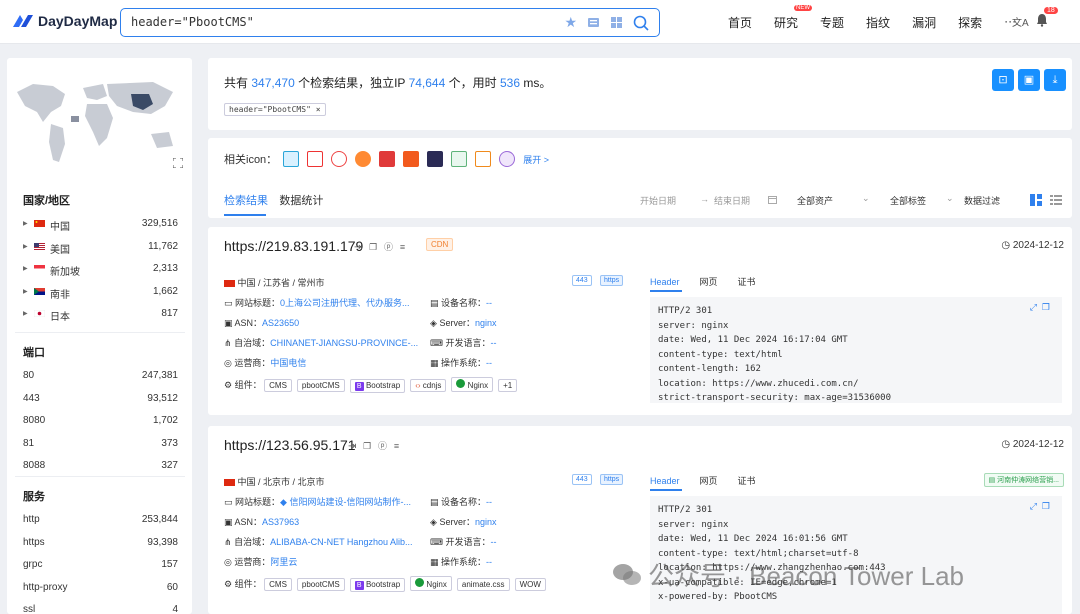  Describe the element at coordinates (793, 18) in the screenshot. I see `nav-research: 研究 NEW` at that location.